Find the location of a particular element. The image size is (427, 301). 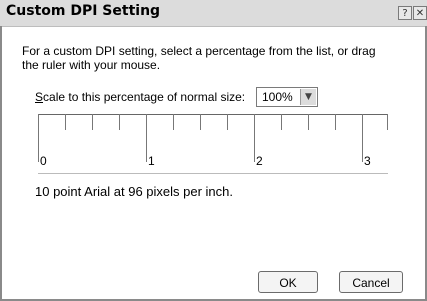

cancel-button: Cancel is located at coordinates (371, 282).